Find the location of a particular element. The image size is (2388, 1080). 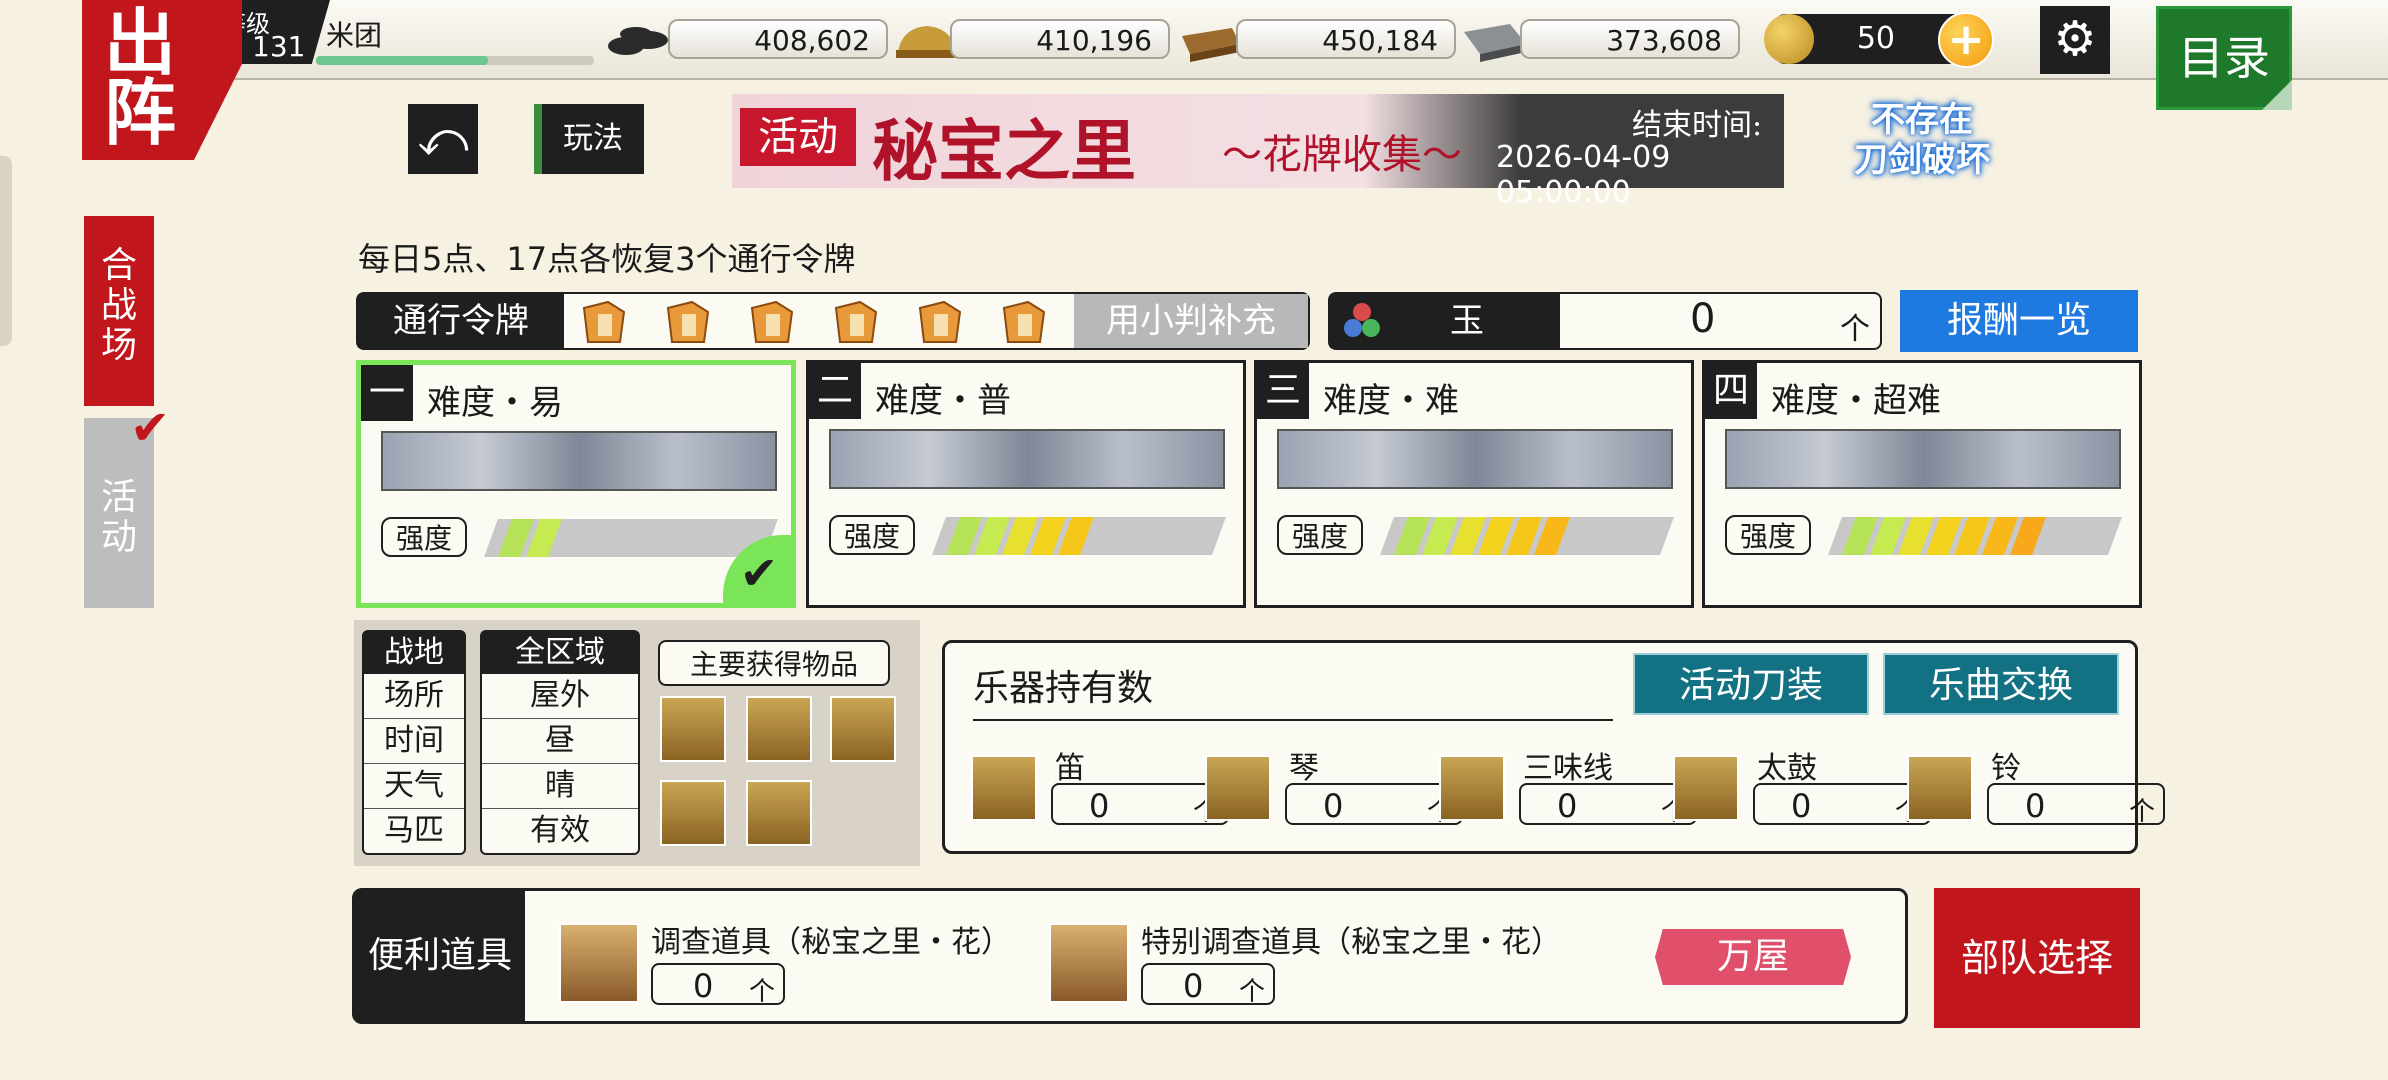

jade-bar: 玉 0 个 is located at coordinates (1605, 321).